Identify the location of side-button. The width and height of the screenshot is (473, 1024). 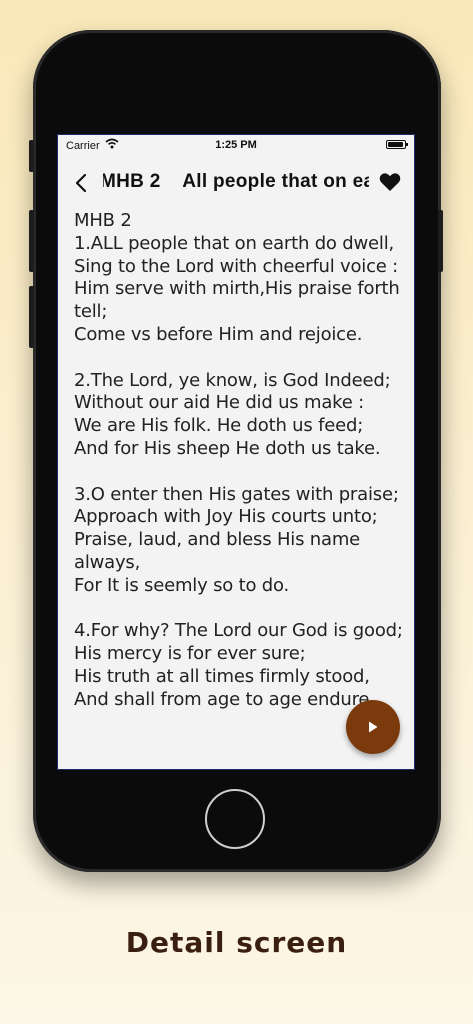
(31, 156).